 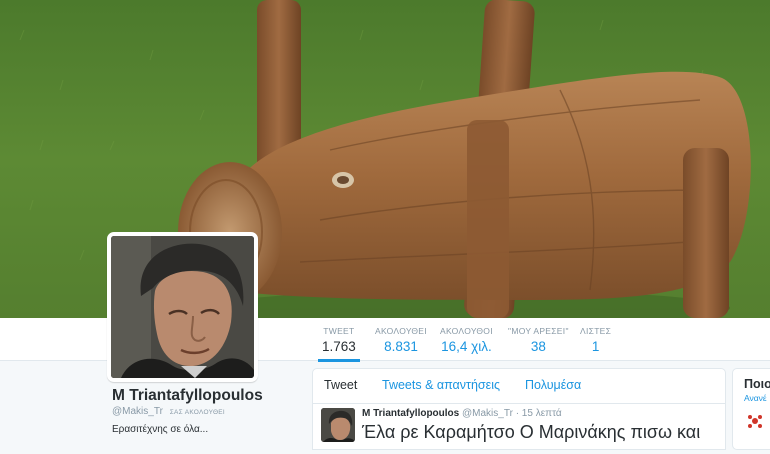 I want to click on profile-handle: @Makis_Tr, so click(x=137, y=411).